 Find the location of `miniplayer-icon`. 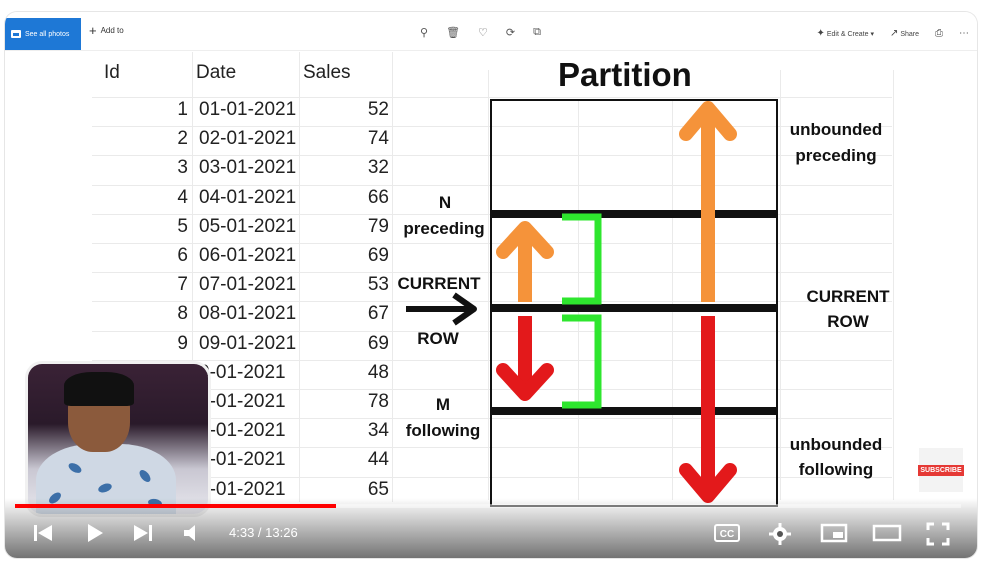

miniplayer-icon is located at coordinates (834, 533).